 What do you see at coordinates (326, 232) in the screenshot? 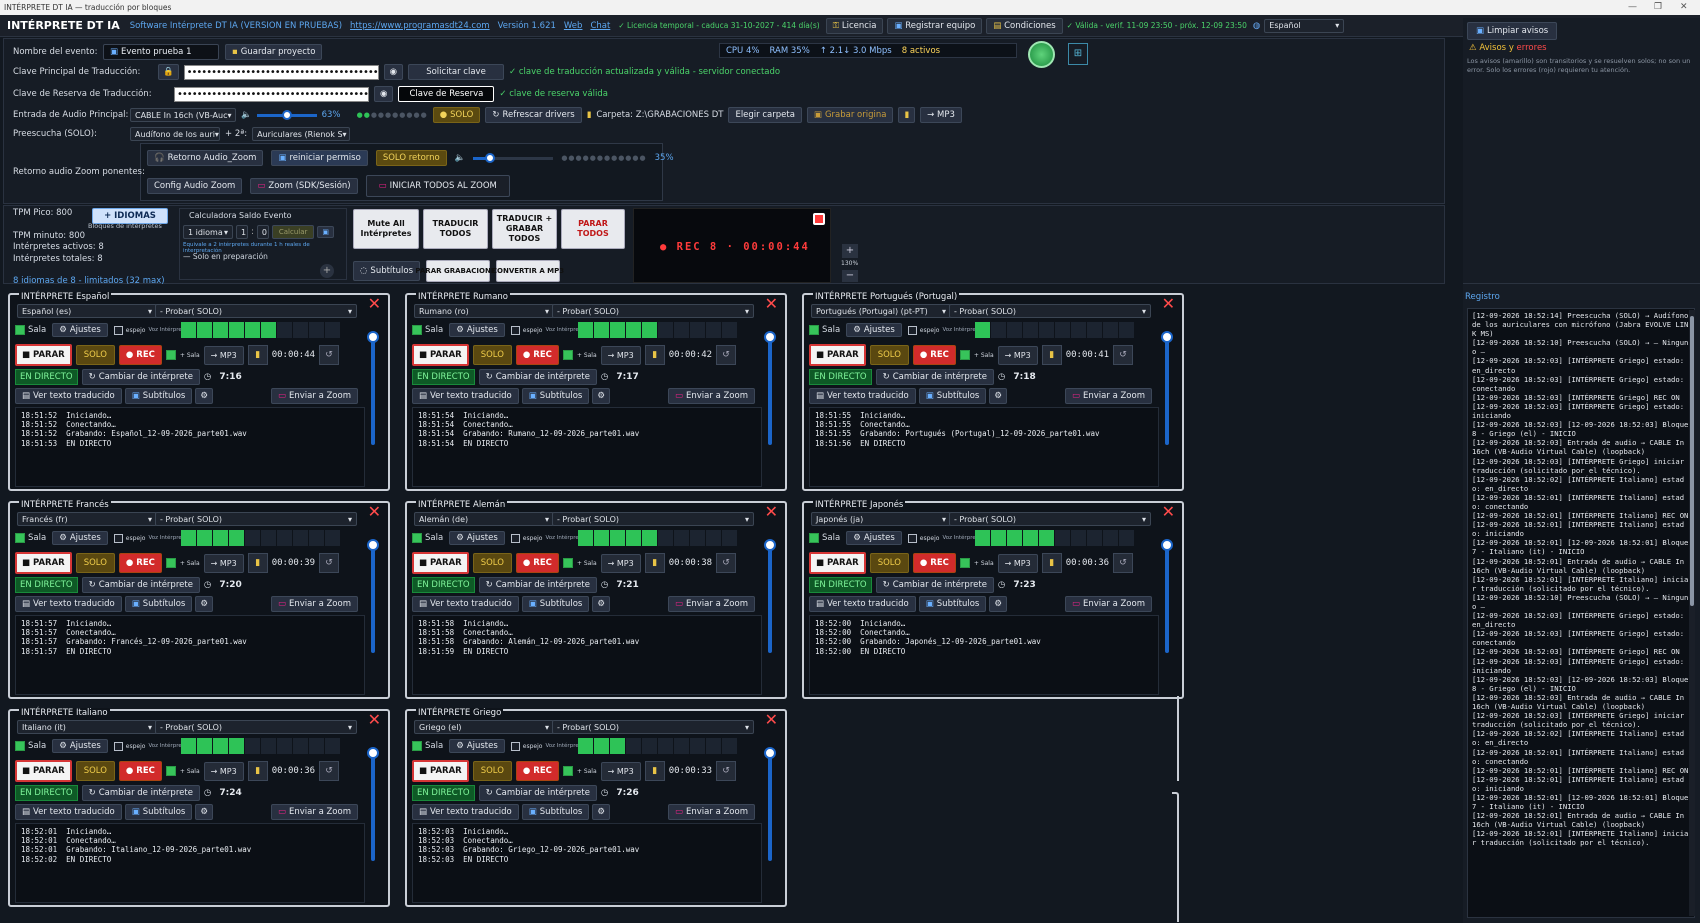
I see `calc-info-button: ▣` at bounding box center [326, 232].